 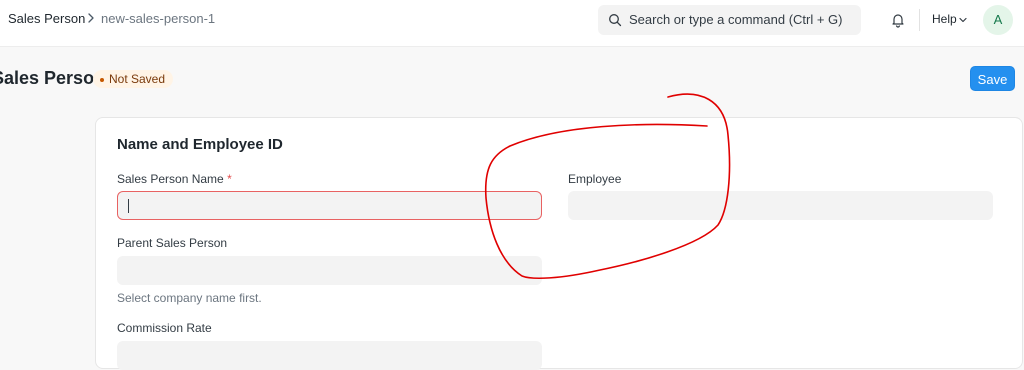 I want to click on status-badge-label: Not Saved, so click(x=137, y=79).